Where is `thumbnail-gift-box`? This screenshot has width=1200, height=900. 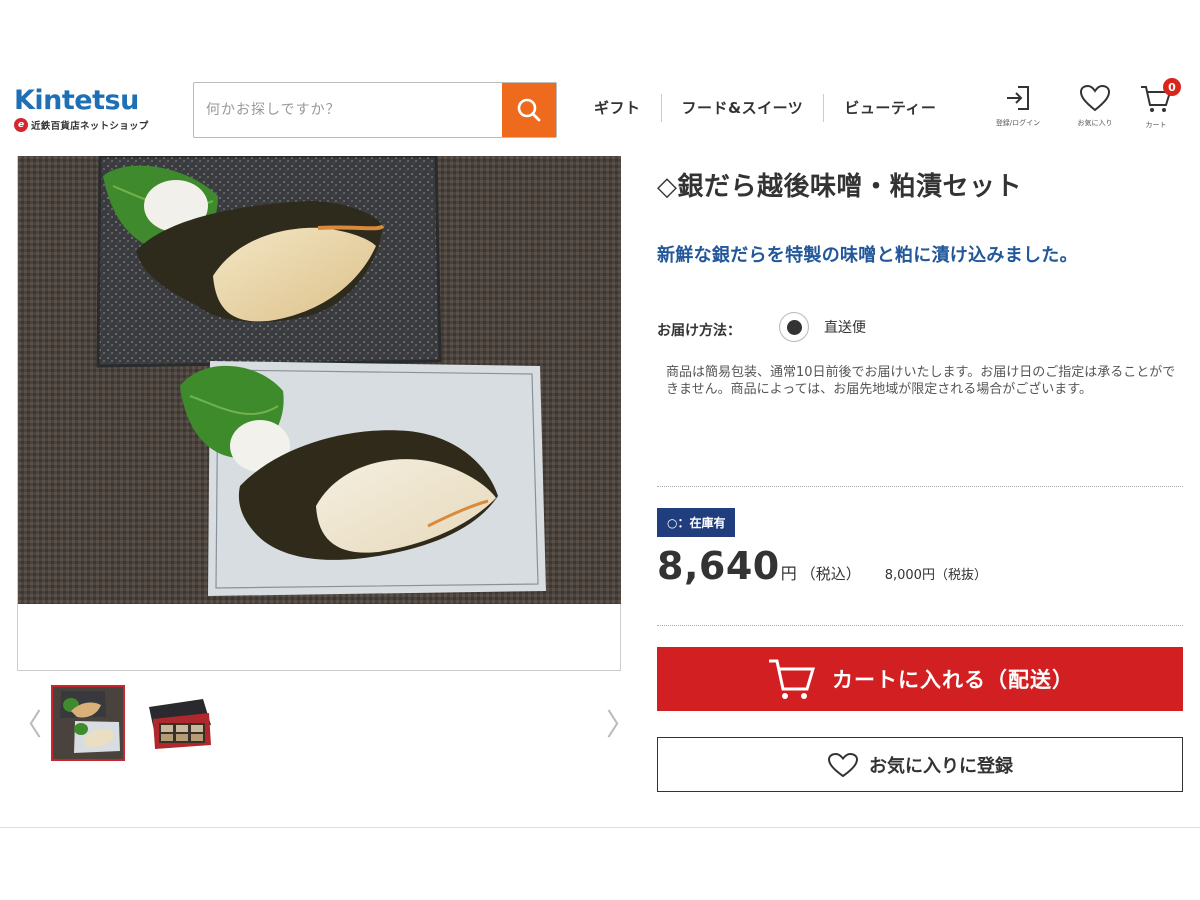 thumbnail-gift-box is located at coordinates (182, 723).